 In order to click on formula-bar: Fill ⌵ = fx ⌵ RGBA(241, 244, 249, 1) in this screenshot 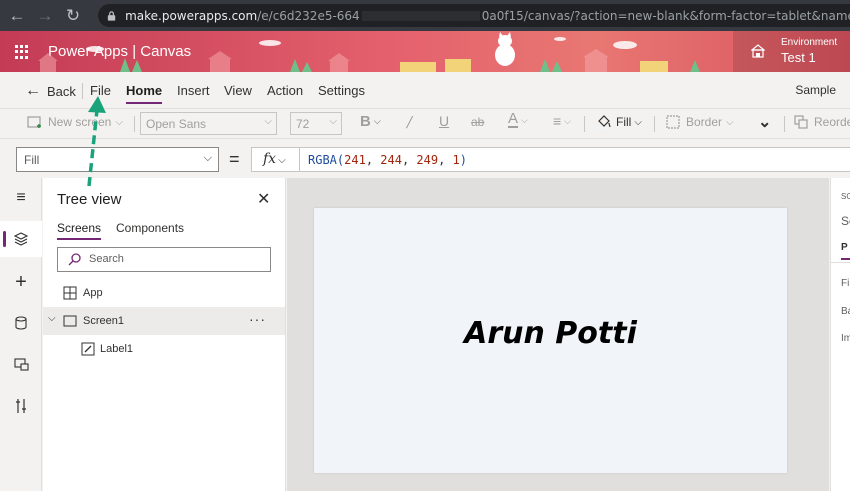, I will do `click(425, 158)`.